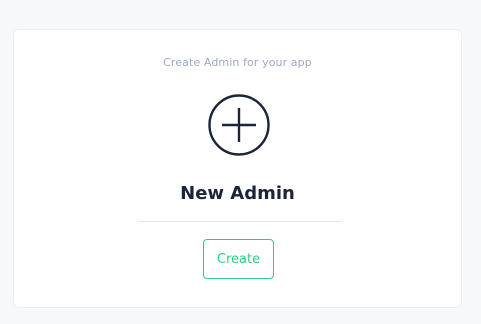  What do you see at coordinates (238, 259) in the screenshot?
I see `create-button: Create` at bounding box center [238, 259].